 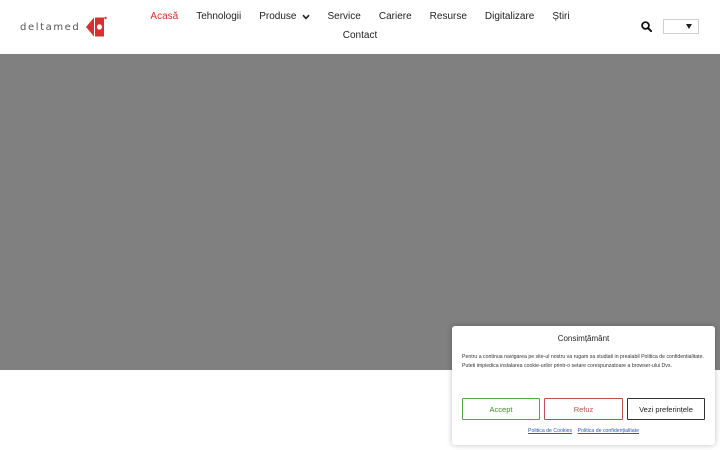 I want to click on logo: deltamed, so click(x=64, y=27).